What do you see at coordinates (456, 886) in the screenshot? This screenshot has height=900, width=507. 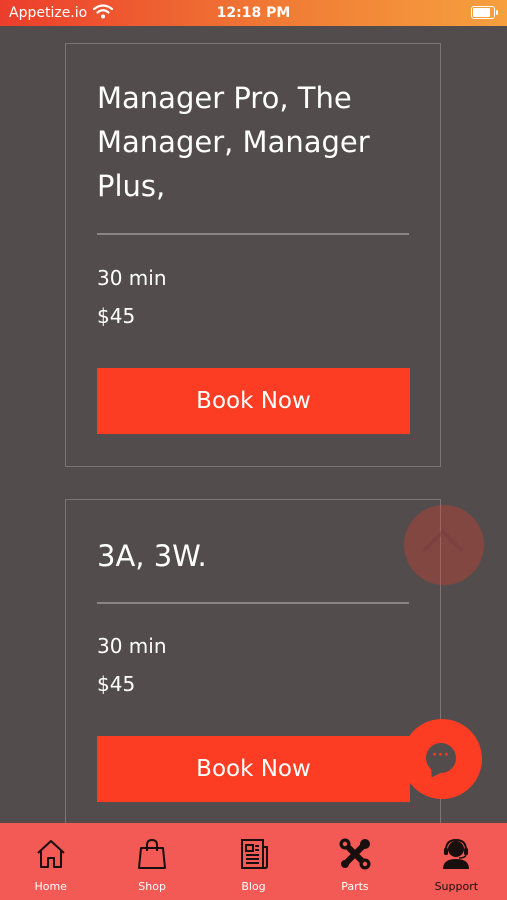 I see `nav-label: Support` at bounding box center [456, 886].